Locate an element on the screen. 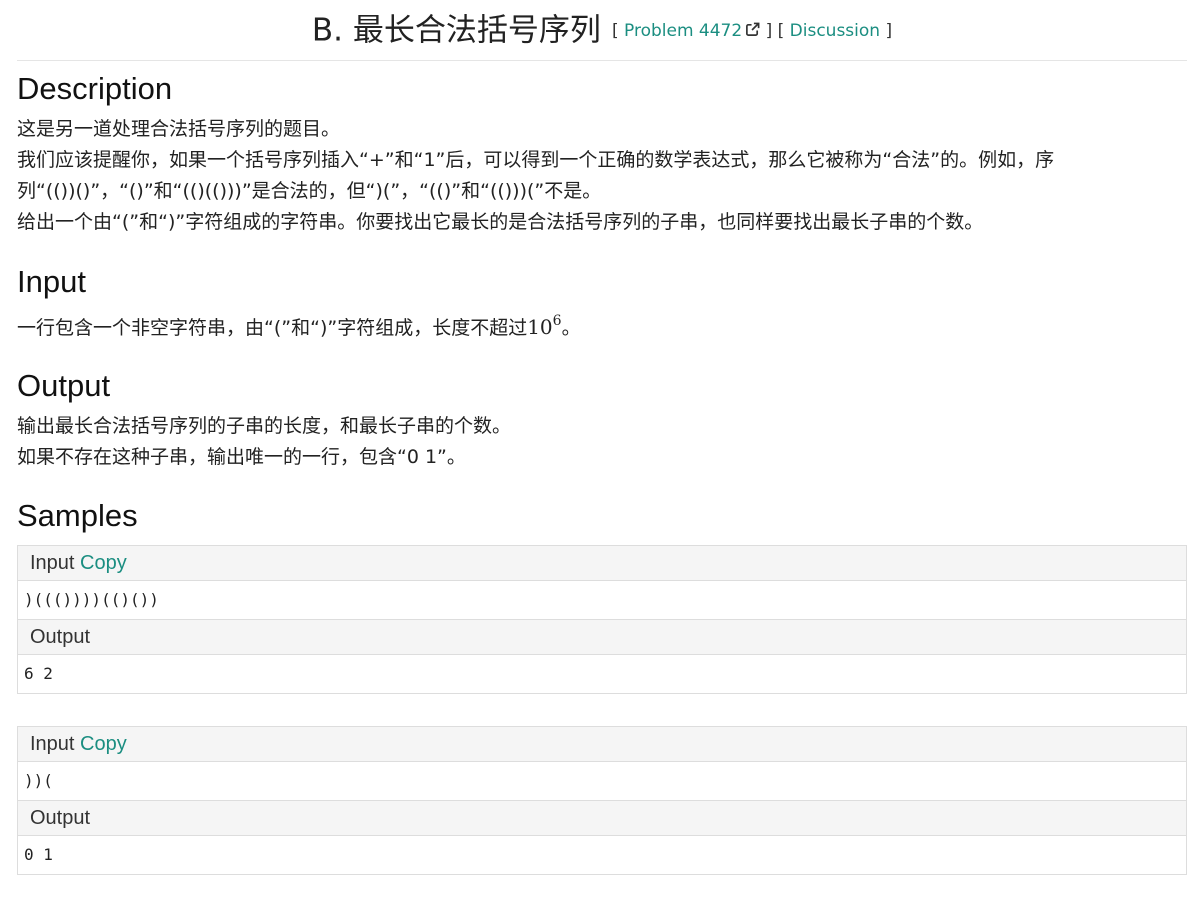 The height and width of the screenshot is (902, 1192). length-limit: 106 is located at coordinates (544, 326).